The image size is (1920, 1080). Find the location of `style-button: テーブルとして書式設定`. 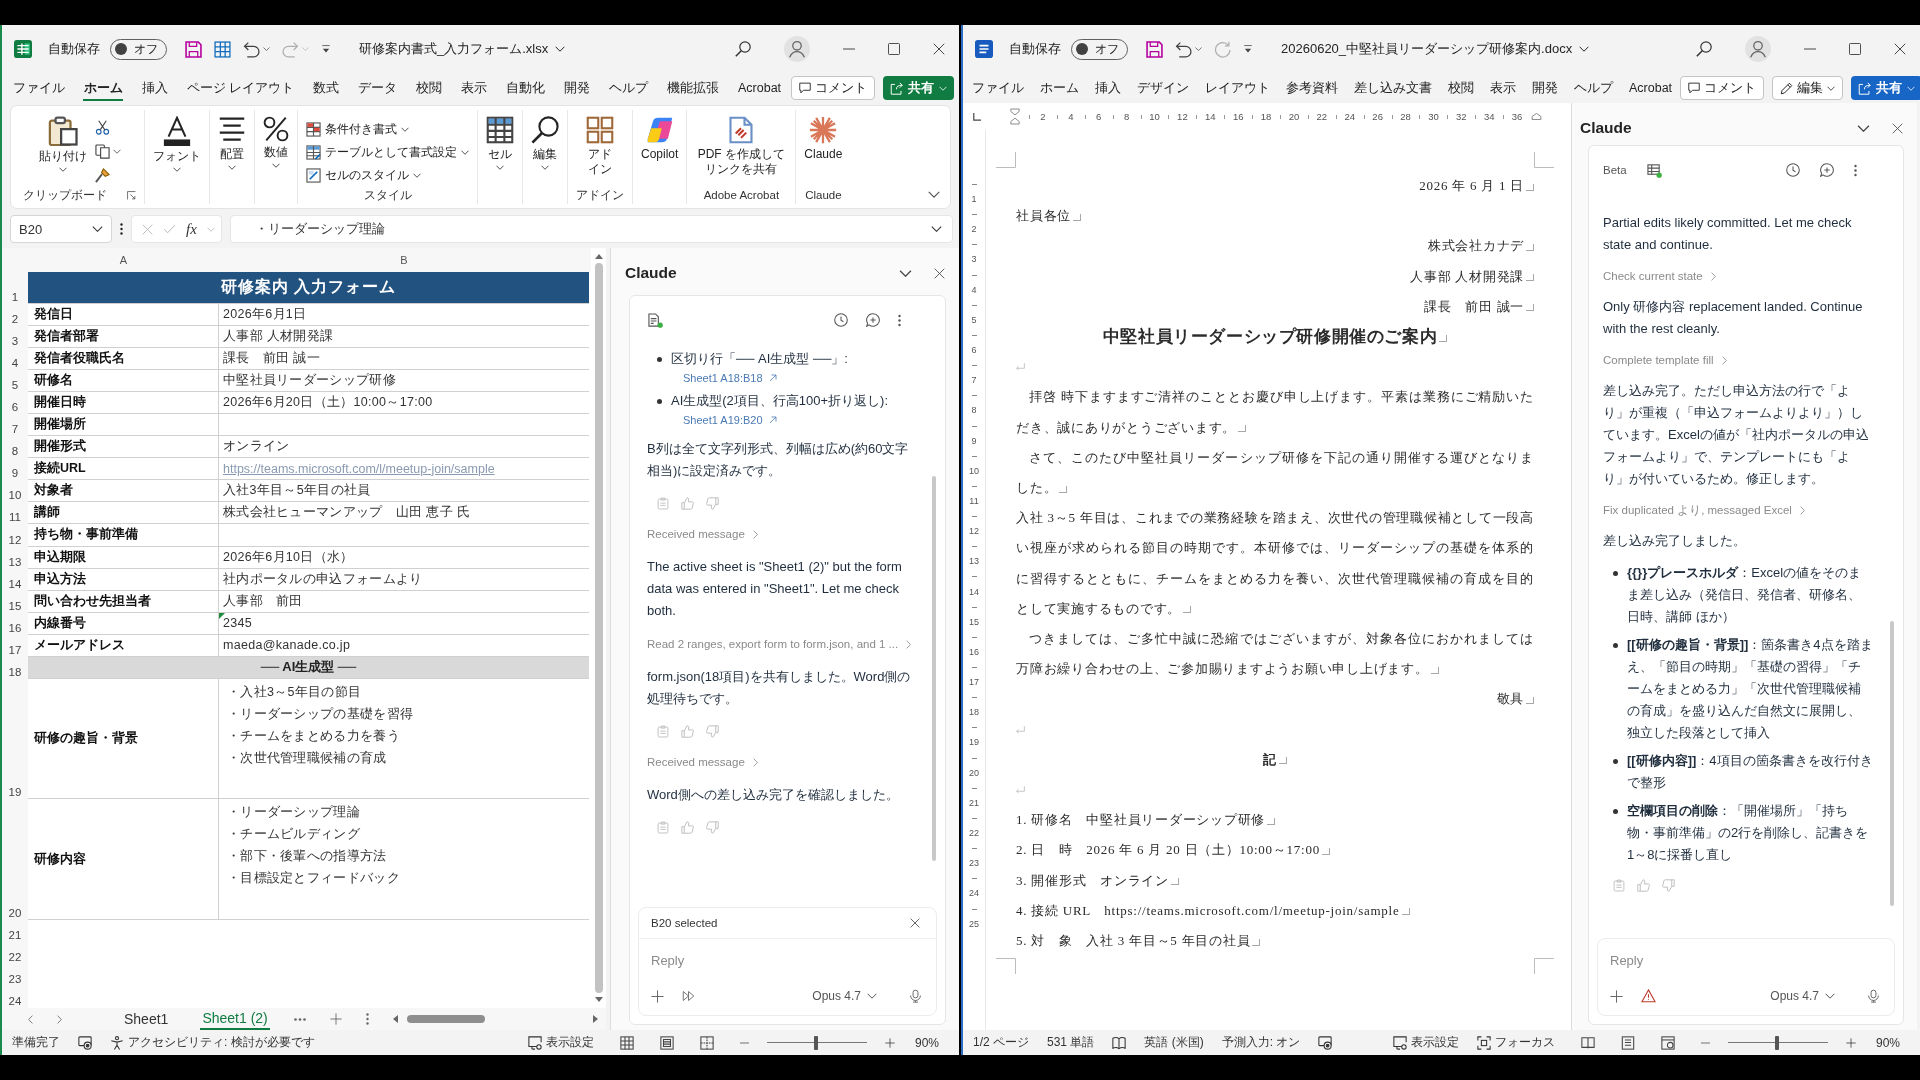

style-button: テーブルとして書式設定 is located at coordinates (387, 152).